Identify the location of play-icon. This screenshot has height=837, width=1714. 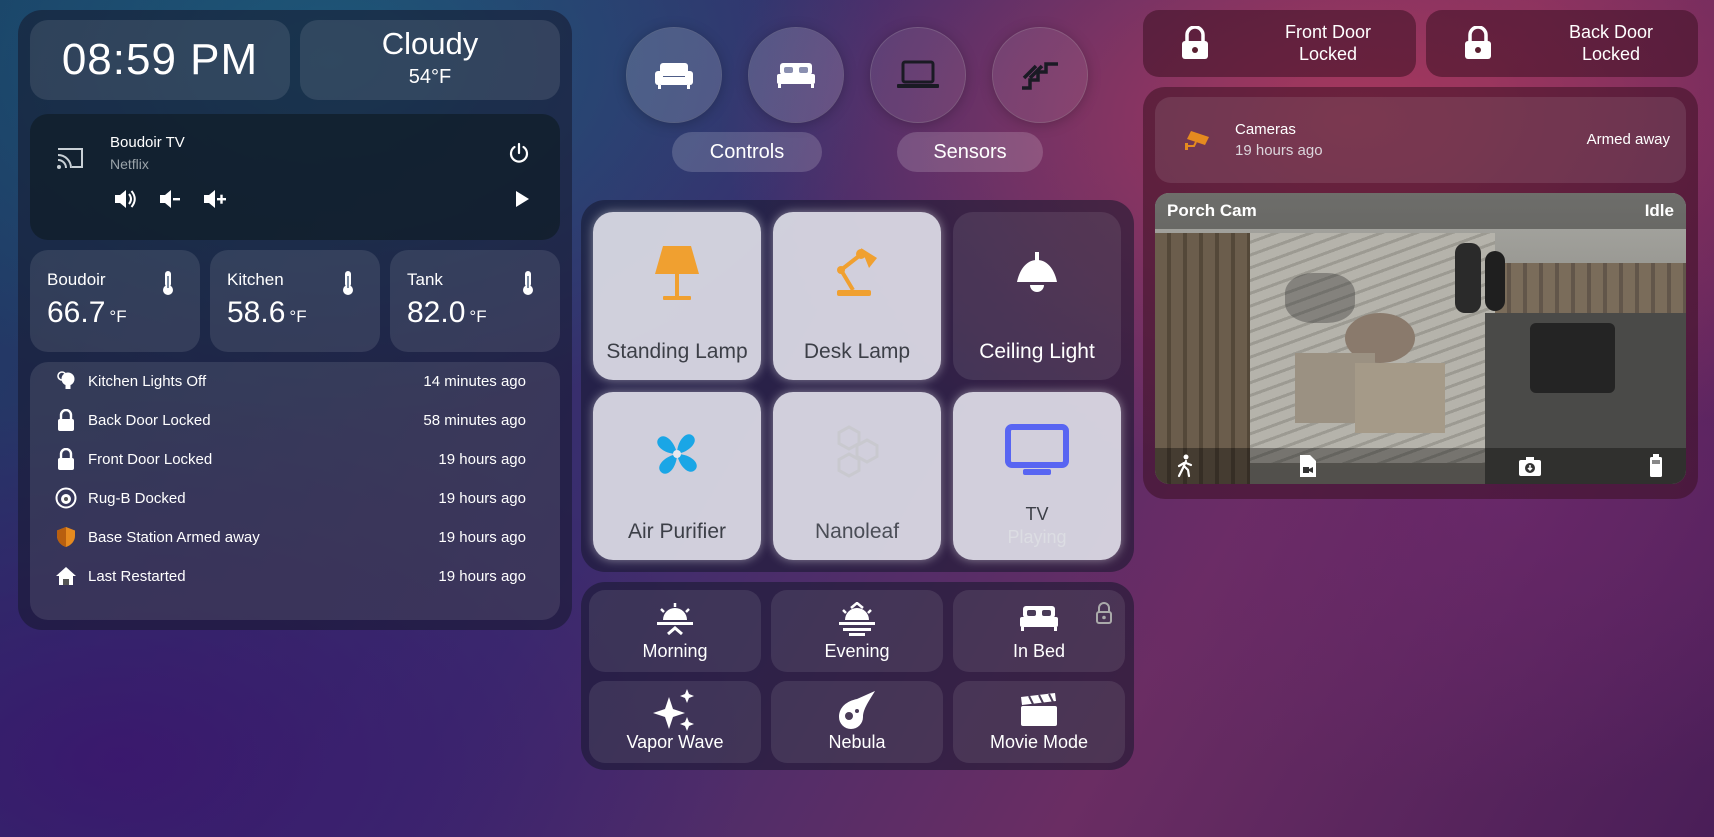
(522, 199).